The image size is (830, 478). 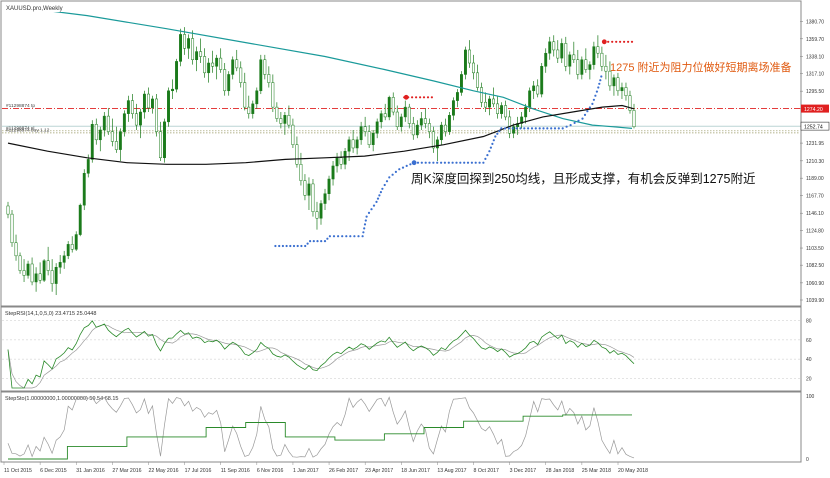 I want to click on rsi-indicator, so click(x=321, y=354).